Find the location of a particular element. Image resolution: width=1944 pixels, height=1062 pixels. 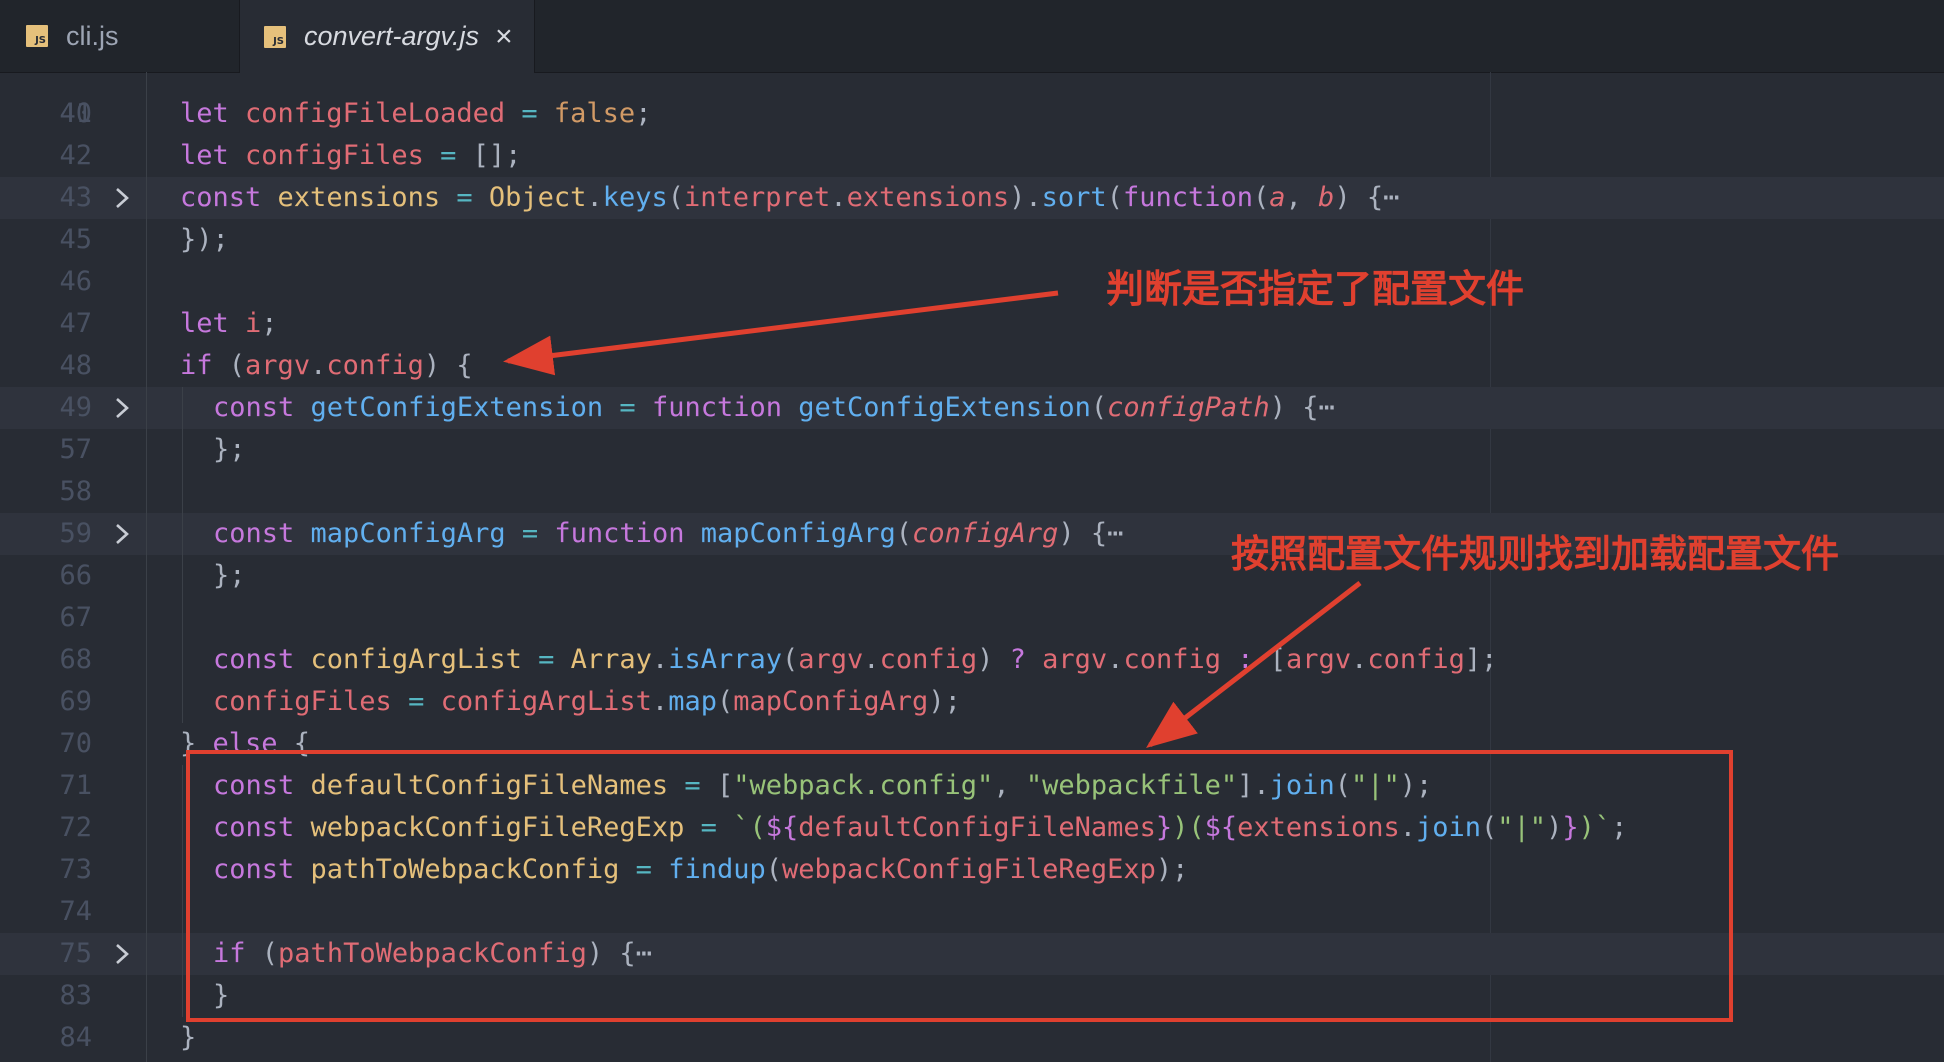

line-number: 49 is located at coordinates (75, 407).